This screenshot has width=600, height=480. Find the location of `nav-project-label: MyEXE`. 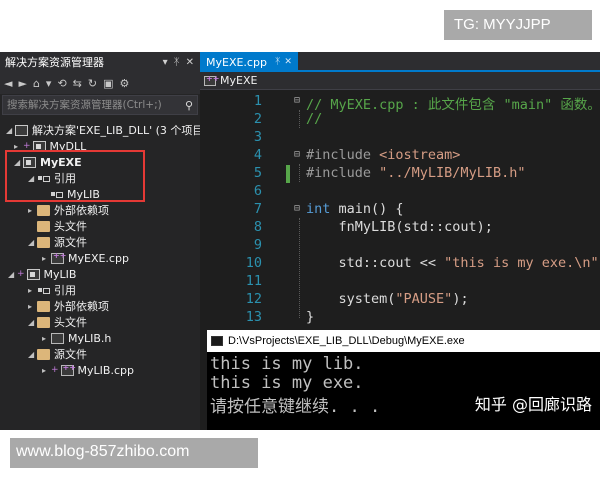

nav-project-label: MyEXE is located at coordinates (239, 80).